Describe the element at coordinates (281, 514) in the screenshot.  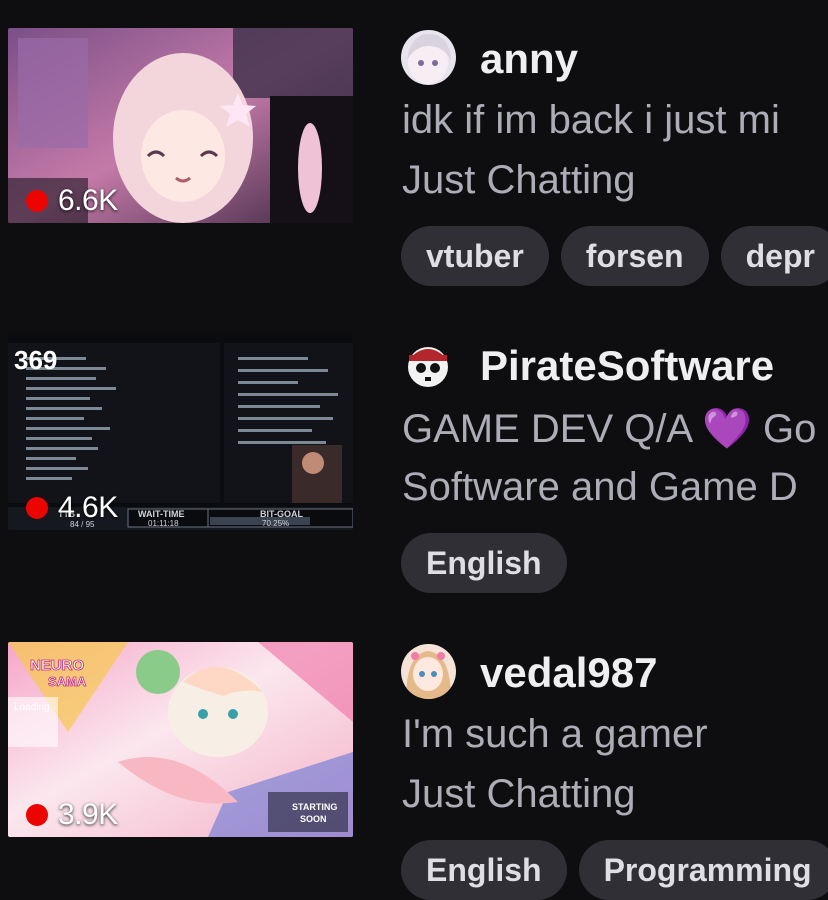
I see `thumb-label-bit: BIT-GOAL` at that location.